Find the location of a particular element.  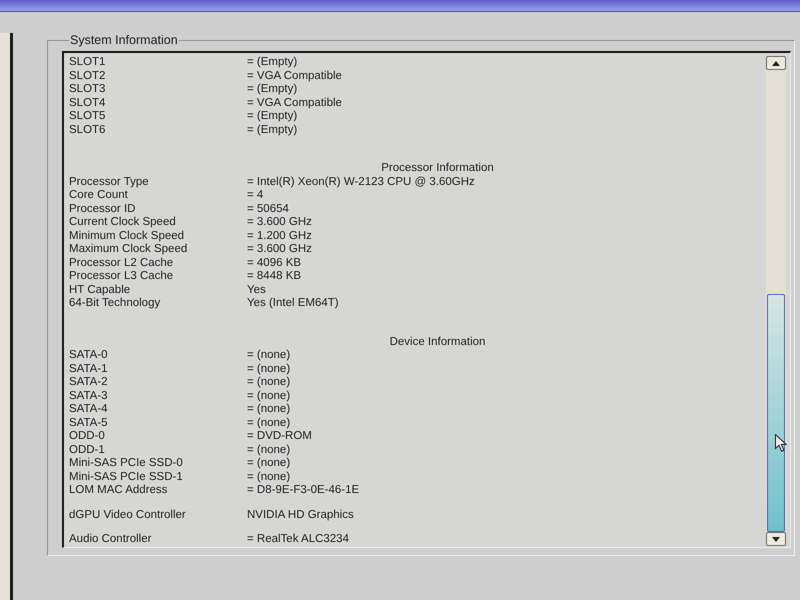

field-label: SATA-0 is located at coordinates (89, 355).